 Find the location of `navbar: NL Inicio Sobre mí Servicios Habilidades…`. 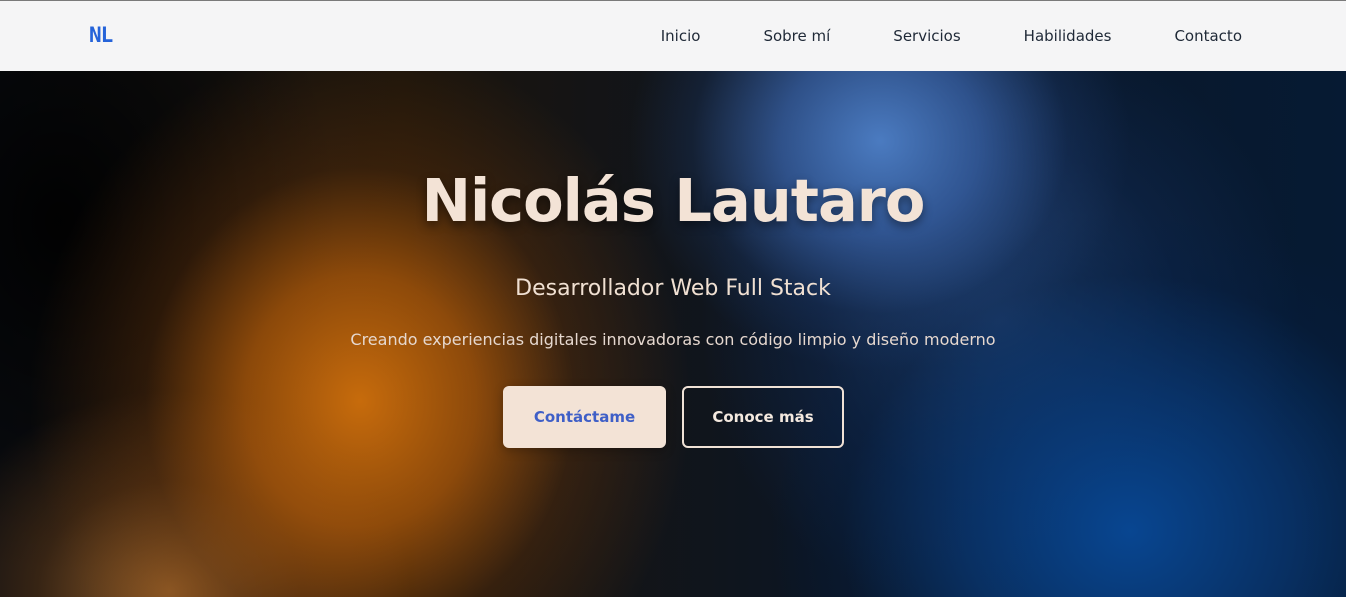

navbar: NL Inicio Sobre mí Servicios Habilidades… is located at coordinates (673, 35).